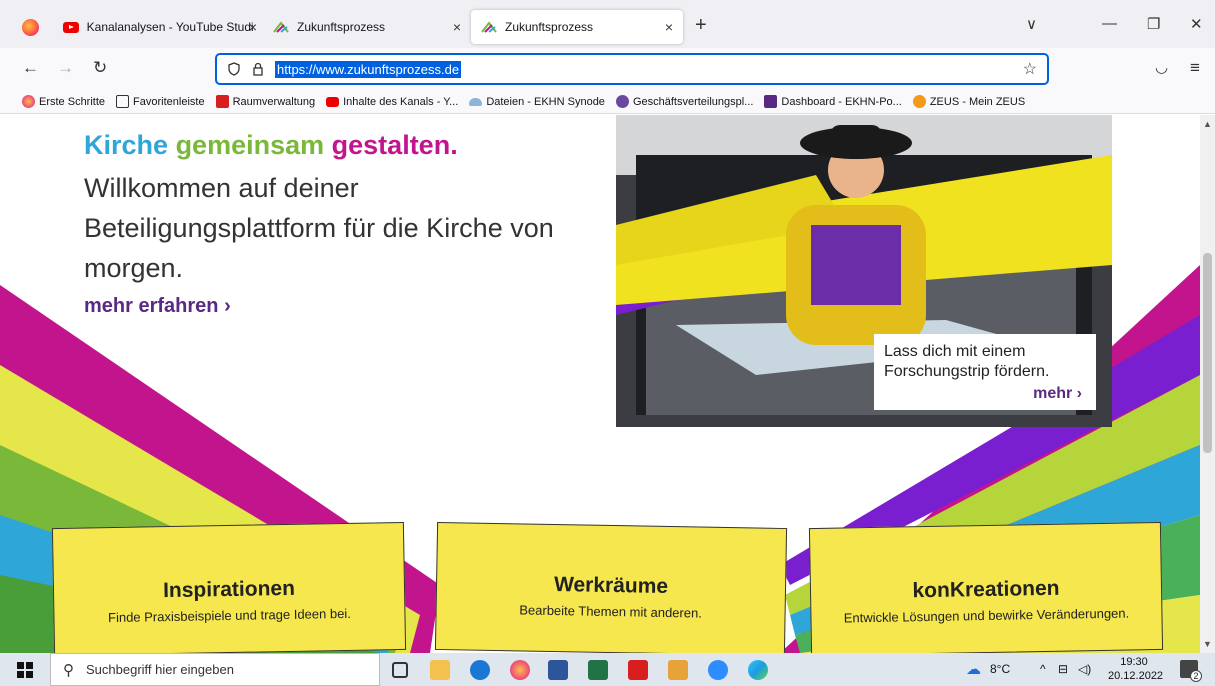  What do you see at coordinates (1057, 394) in the screenshot?
I see `caption-more-link: mehr ›` at bounding box center [1057, 394].